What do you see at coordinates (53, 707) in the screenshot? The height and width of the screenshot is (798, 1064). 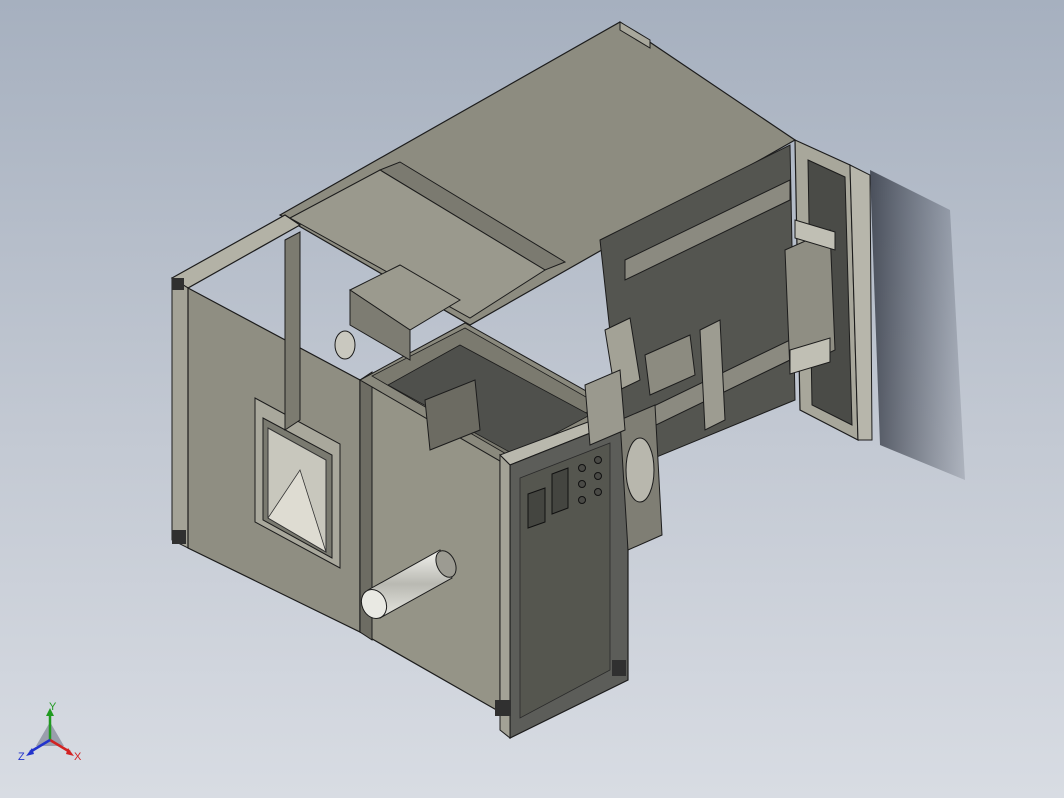 I see `triad-y-label: Y` at bounding box center [53, 707].